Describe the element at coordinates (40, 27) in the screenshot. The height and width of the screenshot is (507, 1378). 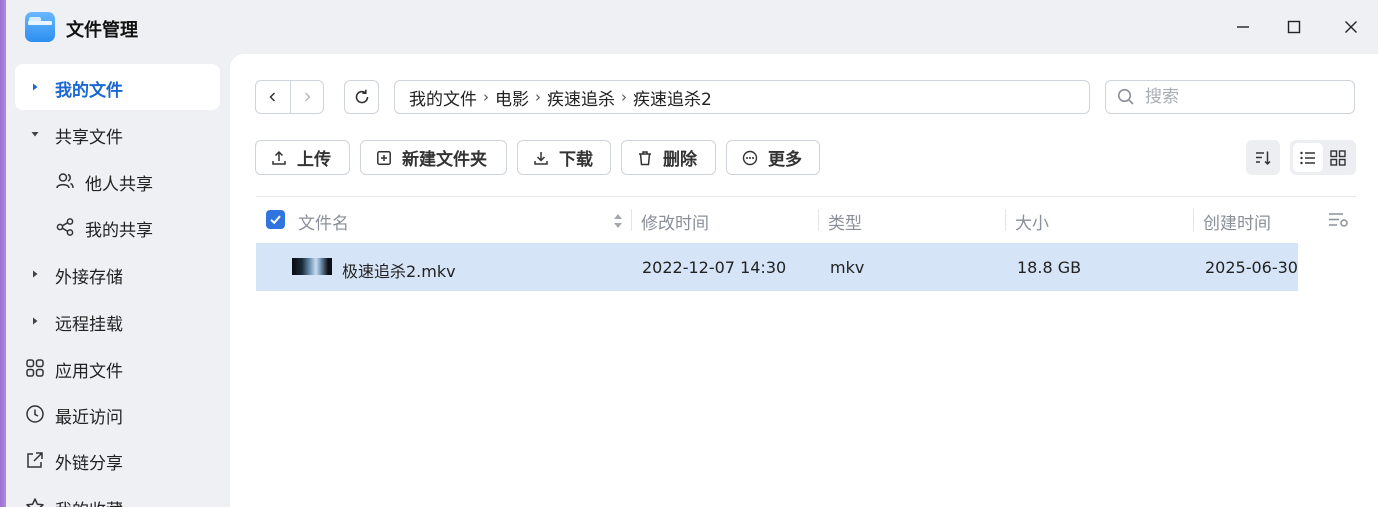
I see `folder-app-icon` at that location.